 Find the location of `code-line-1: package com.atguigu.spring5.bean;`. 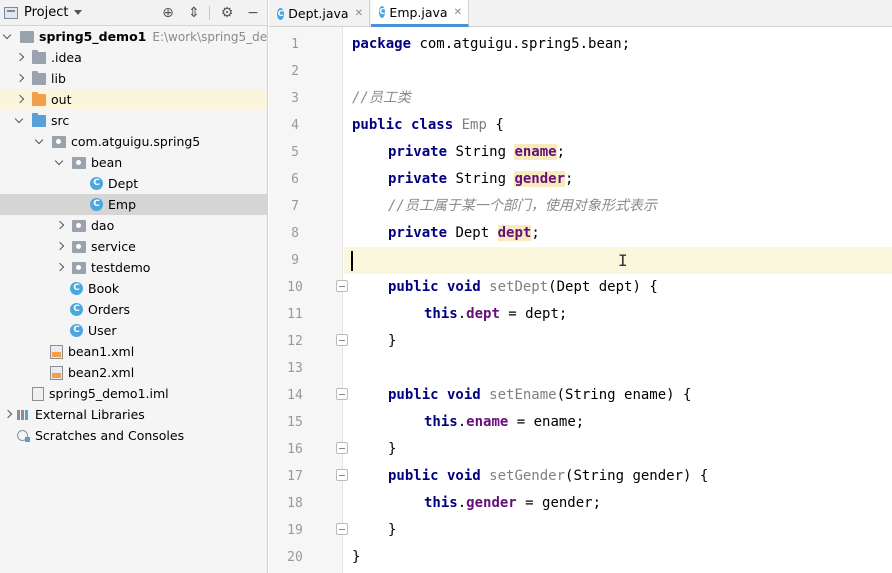

code-line-1: package com.atguigu.spring5.bean; is located at coordinates (491, 44).